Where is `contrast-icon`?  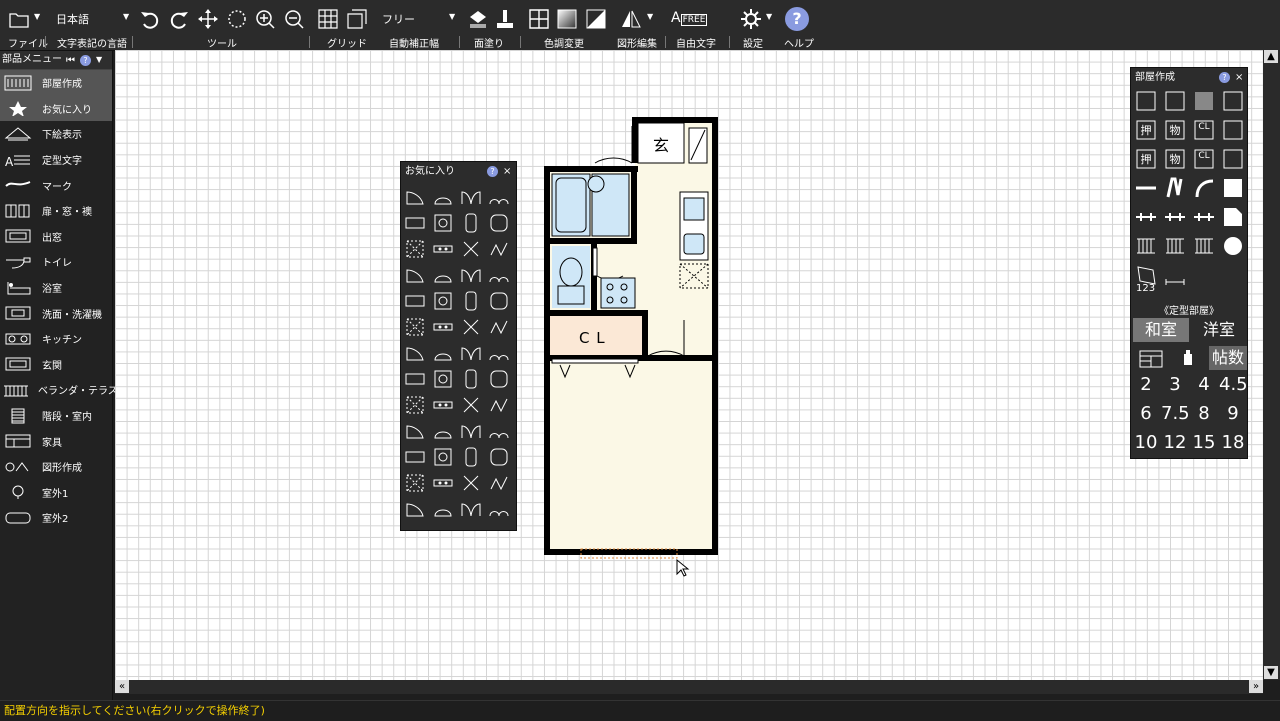
contrast-icon is located at coordinates (596, 19).